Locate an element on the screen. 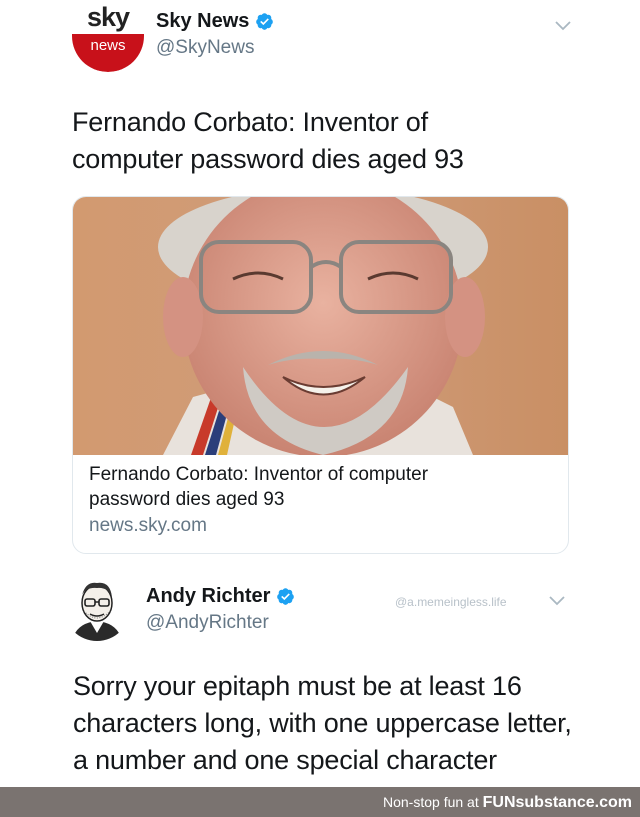  footer-brand-link: FUNsubstance.com is located at coordinates (557, 802).